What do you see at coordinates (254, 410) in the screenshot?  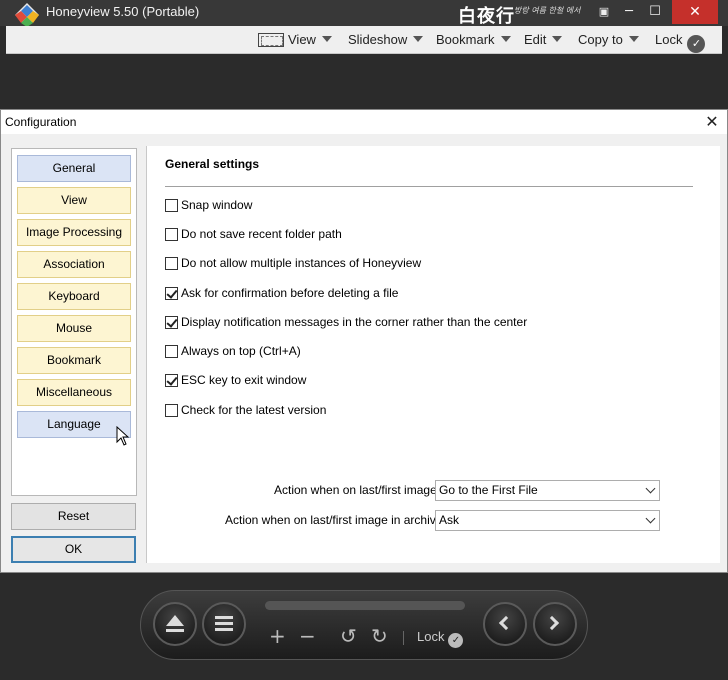 I see `option-label: Check for the latest version` at bounding box center [254, 410].